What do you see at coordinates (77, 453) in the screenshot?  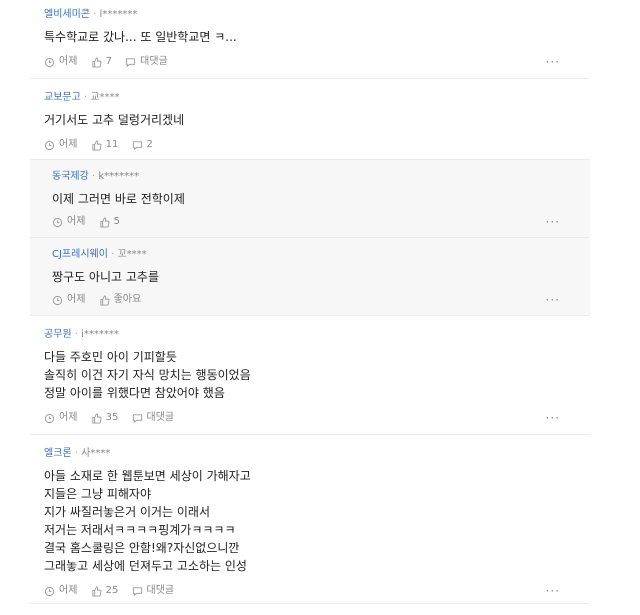 I see `comment-meta: 엘크론 · 사****` at bounding box center [77, 453].